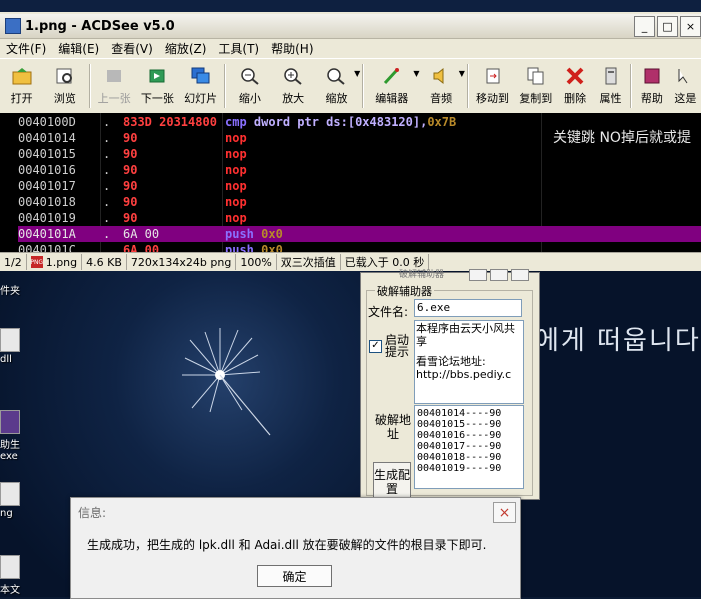  Describe the element at coordinates (256, 262) in the screenshot. I see `status-zoom: 100%` at that location.